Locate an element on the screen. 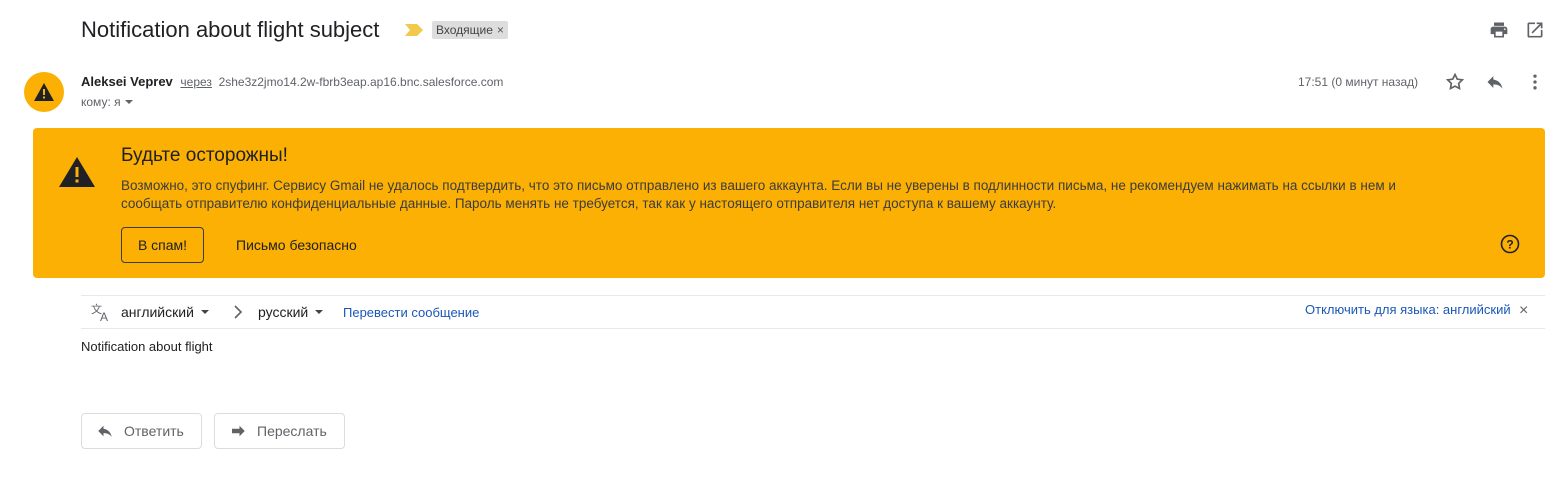 This screenshot has width=1563, height=504. source-language-select: английский is located at coordinates (165, 312).